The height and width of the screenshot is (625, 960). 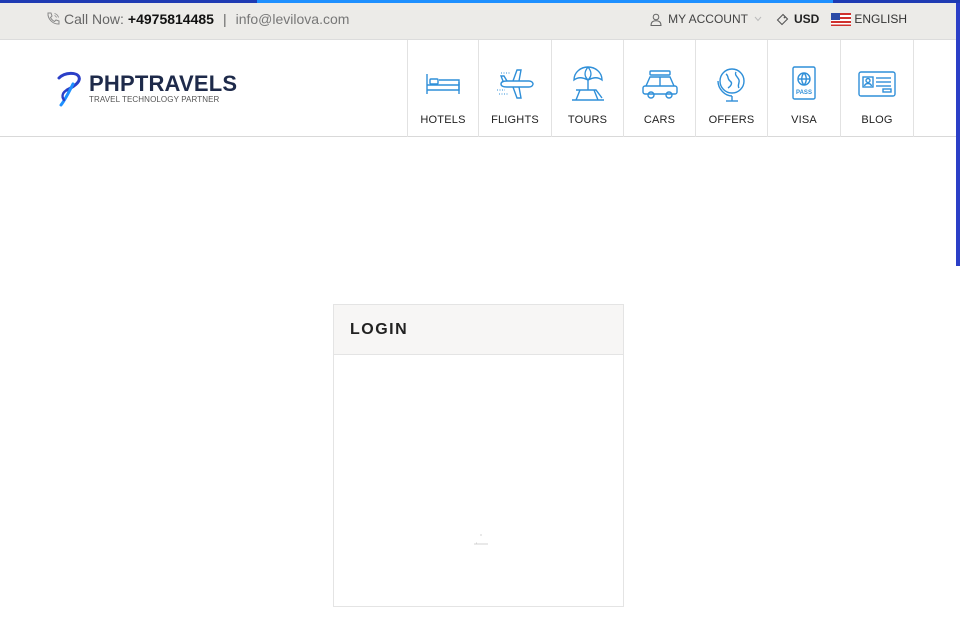 I want to click on nav-item-offers: OFFERS, so click(x=732, y=88).